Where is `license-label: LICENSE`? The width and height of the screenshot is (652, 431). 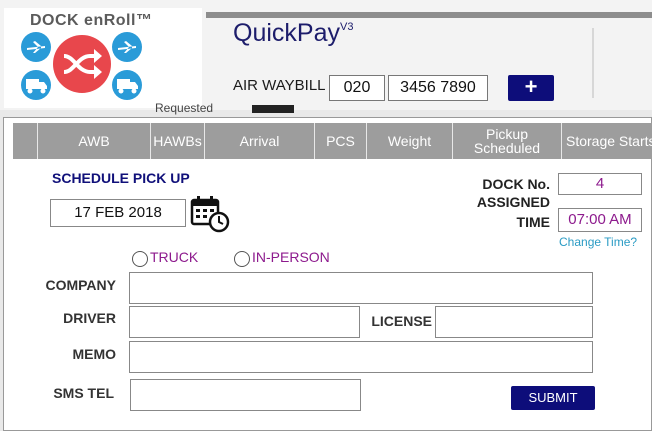 license-label: LICENSE is located at coordinates (401, 321).